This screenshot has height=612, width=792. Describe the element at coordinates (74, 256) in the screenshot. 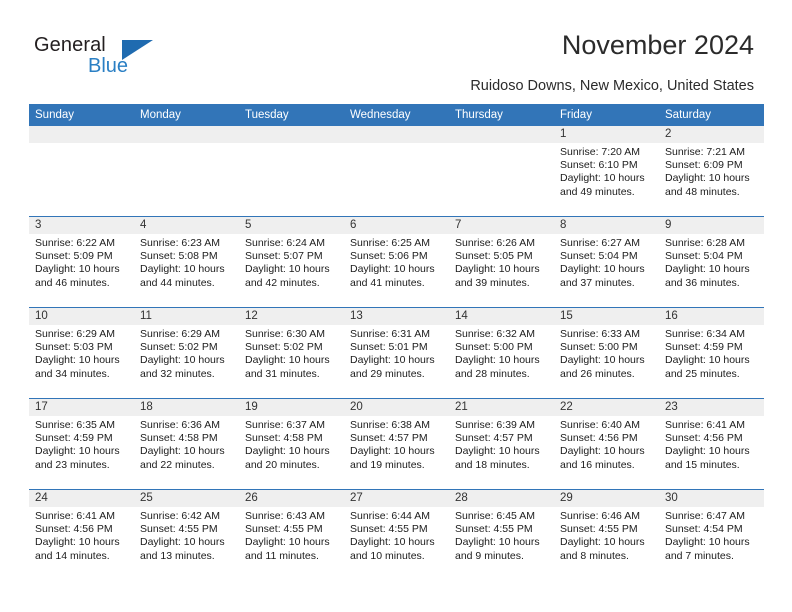

I see `sunset-text: Sunset: 5:09 PM` at that location.